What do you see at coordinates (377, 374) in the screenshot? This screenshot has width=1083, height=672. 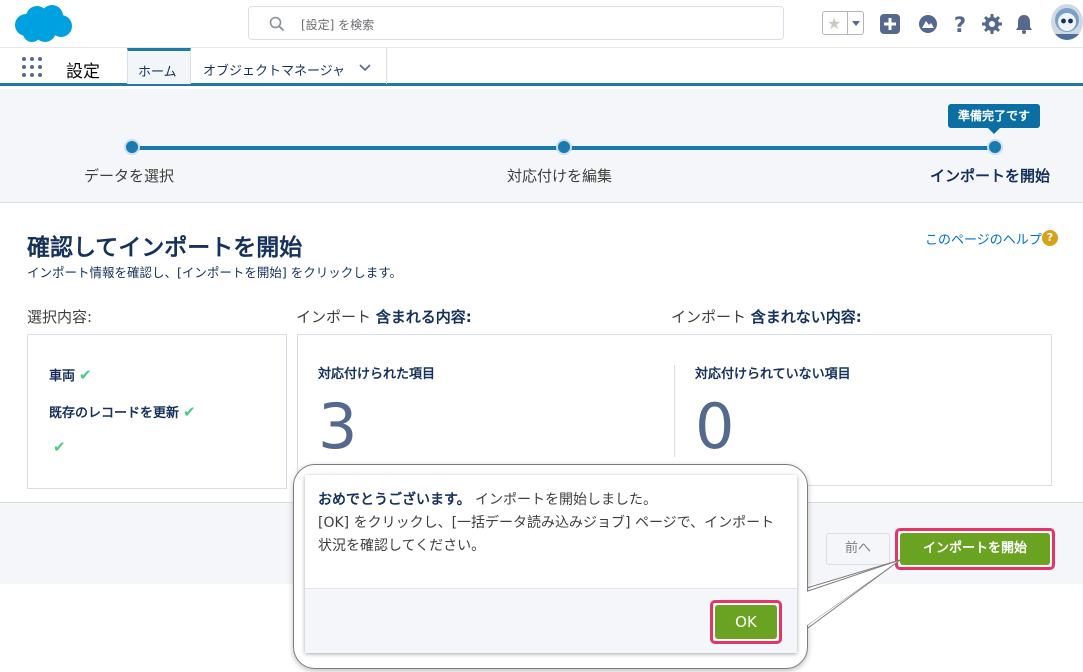 I see `mapped-fields-label: 対応付けられた項目` at bounding box center [377, 374].